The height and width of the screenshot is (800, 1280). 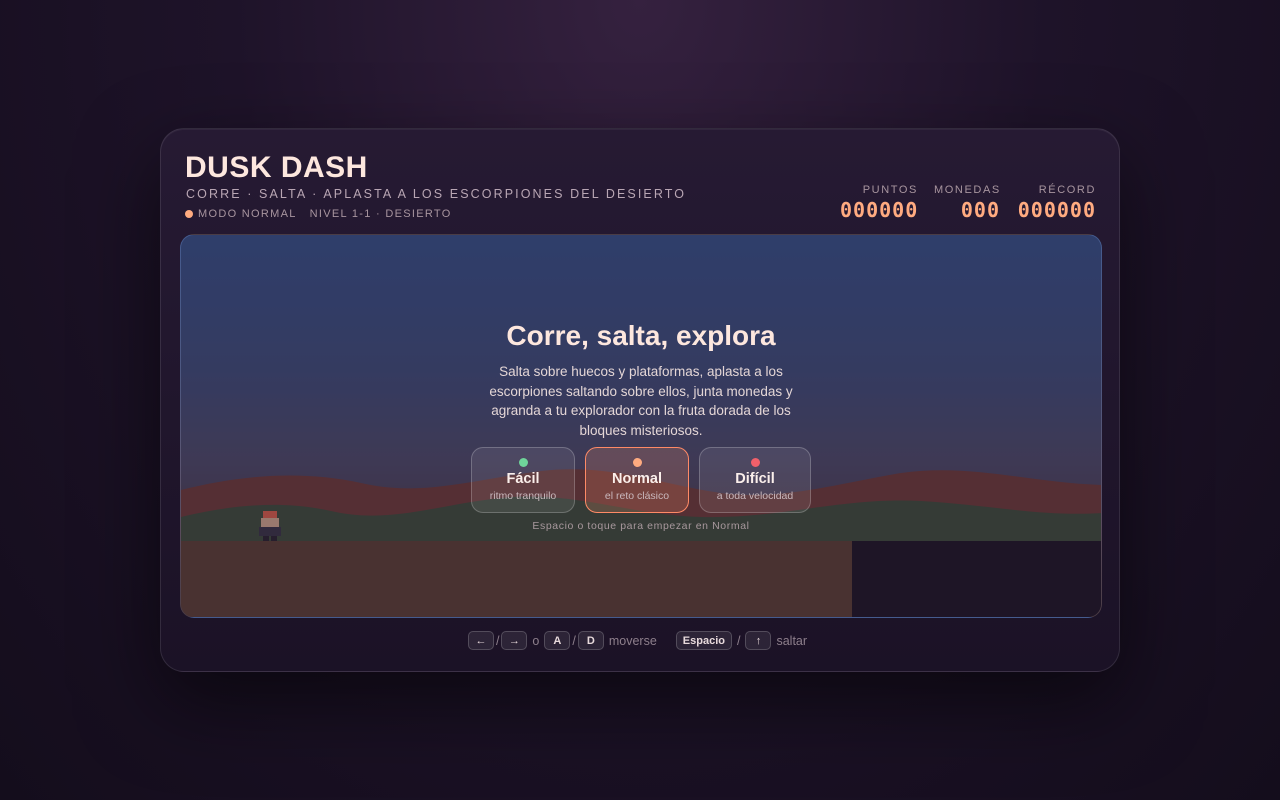 I want to click on controls-legend: ← / → o A / D moverse Espacio / ↑ saltar, so click(x=640, y=640).